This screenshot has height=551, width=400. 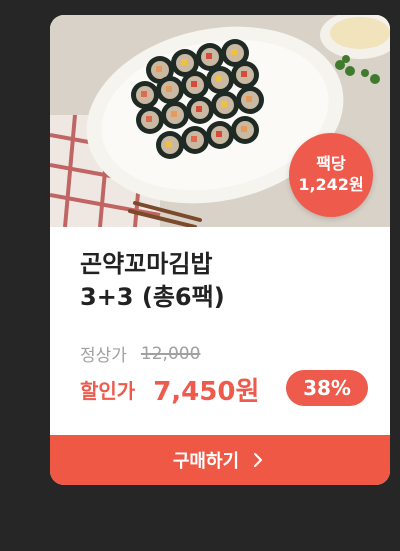 What do you see at coordinates (258, 460) in the screenshot?
I see `chevron-right-icon` at bounding box center [258, 460].